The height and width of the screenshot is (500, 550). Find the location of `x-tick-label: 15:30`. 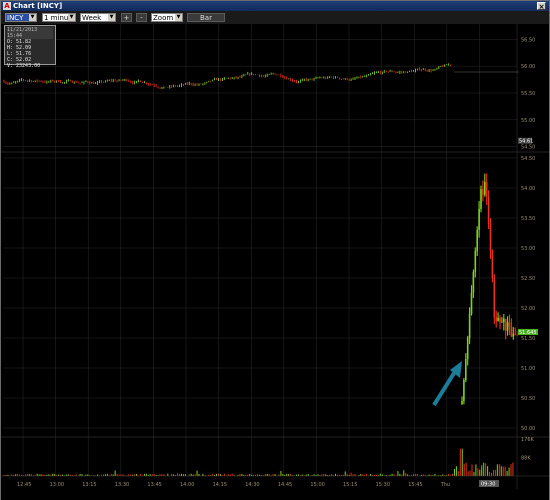

x-tick-label: 15:30 is located at coordinates (383, 485).